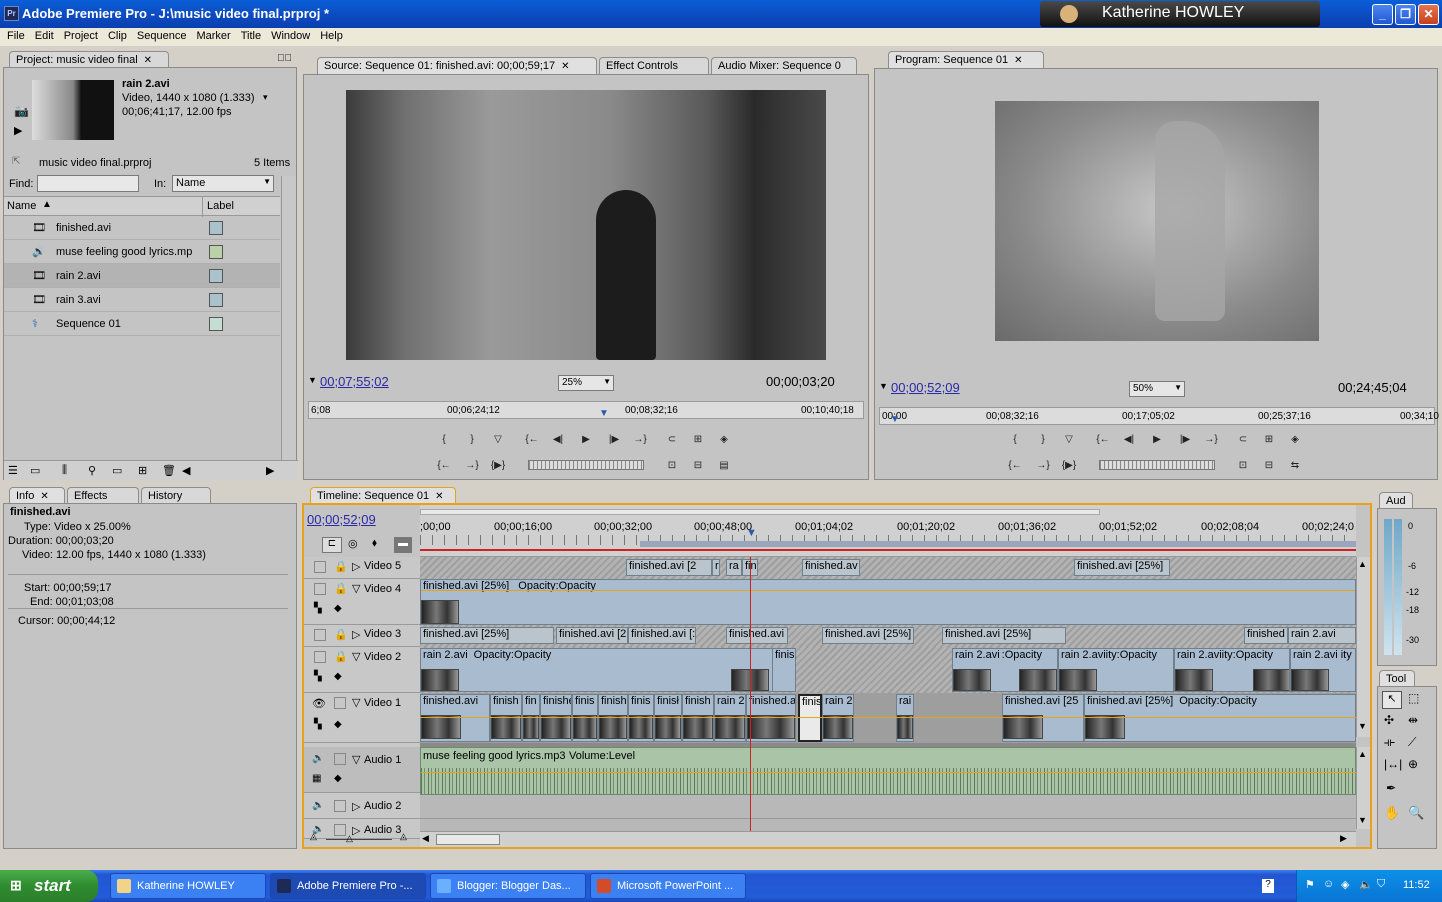 The height and width of the screenshot is (902, 1442). Describe the element at coordinates (1343, 838) in the screenshot. I see `scroll-right-icon: ▶` at that location.